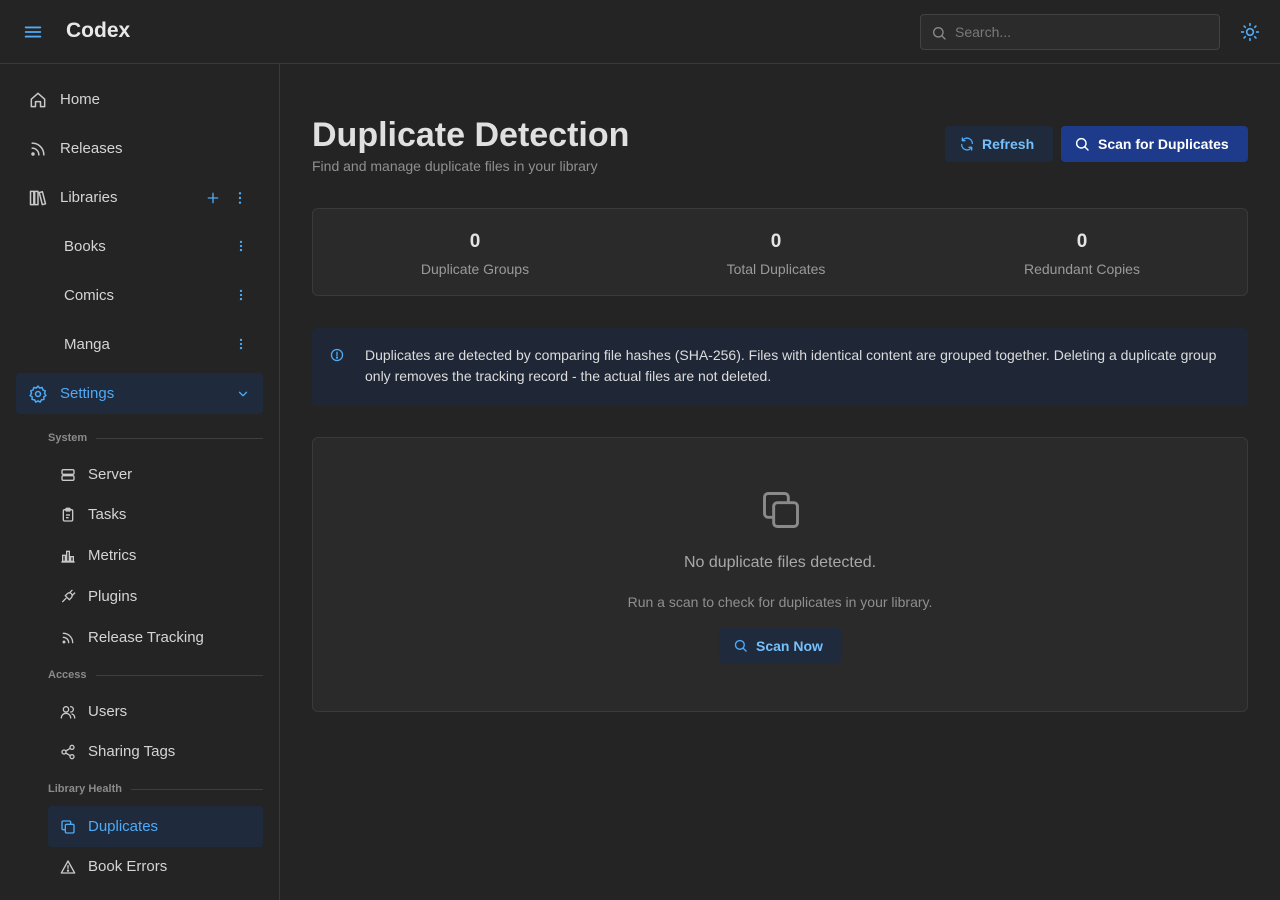  Describe the element at coordinates (87, 344) in the screenshot. I see `sidebar-item-label: Manga` at that location.